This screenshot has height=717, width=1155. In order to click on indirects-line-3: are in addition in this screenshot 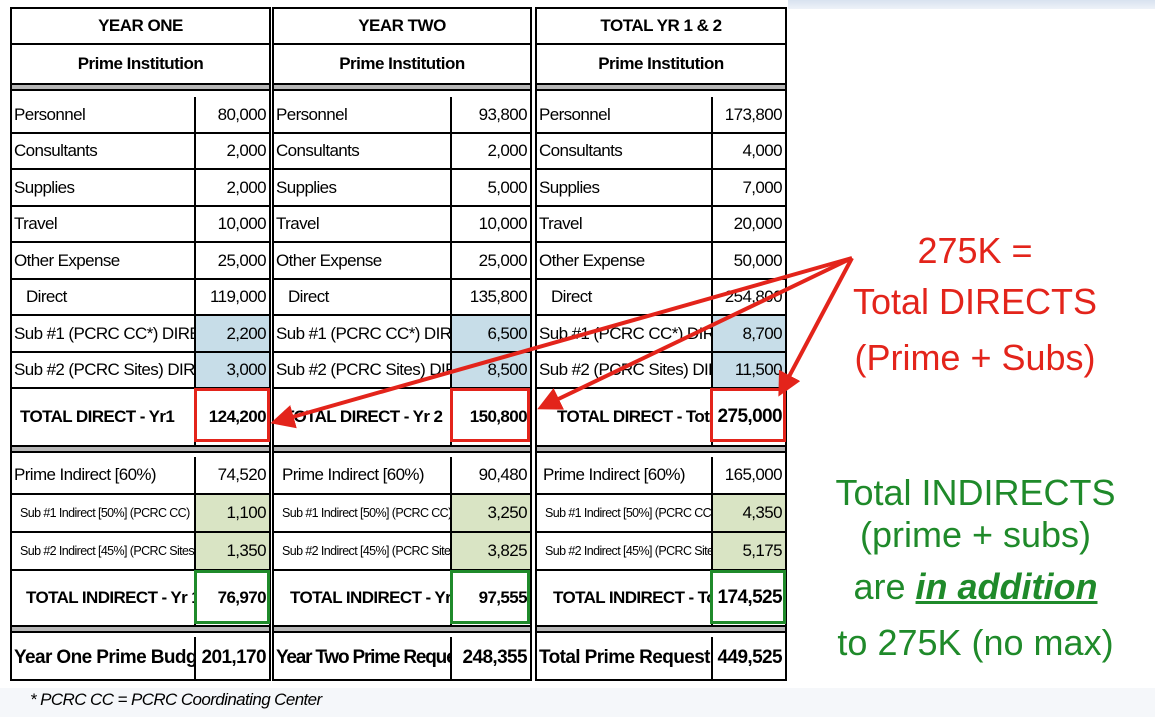, I will do `click(975, 587)`.